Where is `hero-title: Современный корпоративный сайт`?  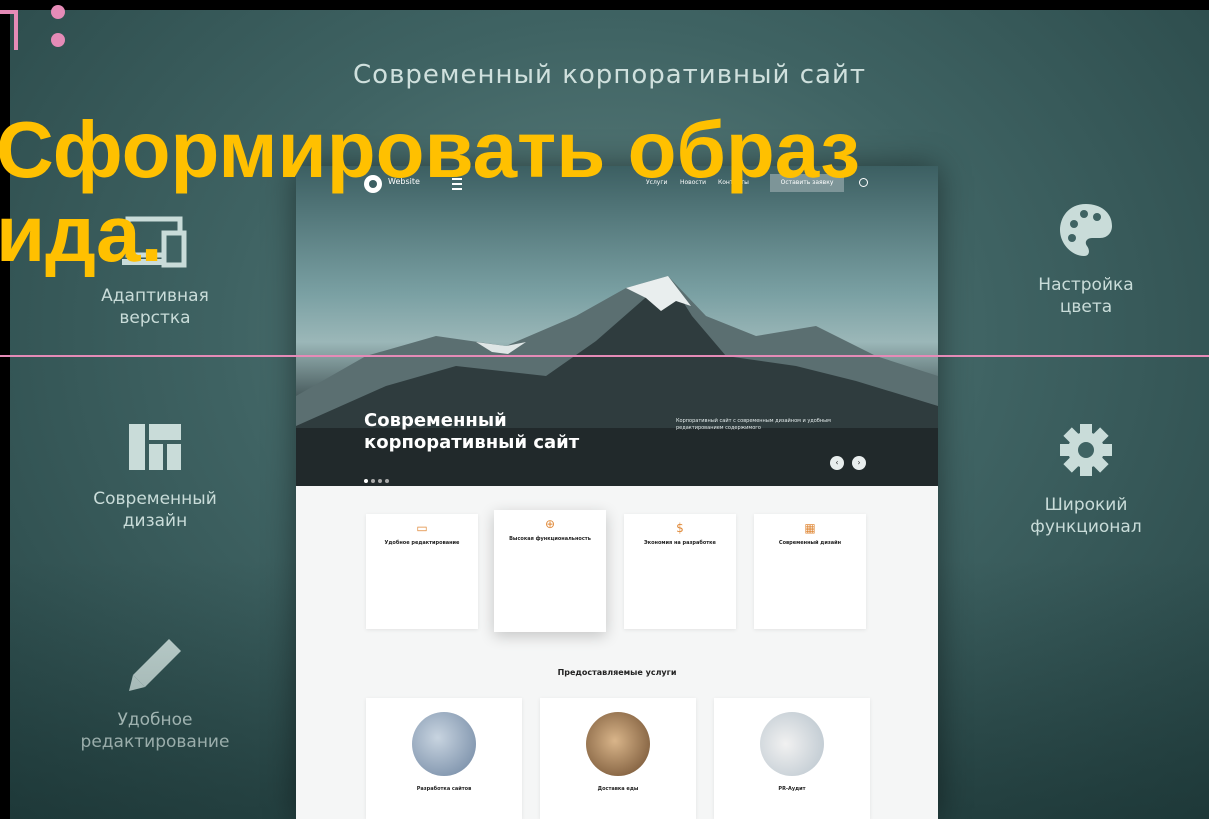
hero-title: Современный корпоративный сайт is located at coordinates (484, 432).